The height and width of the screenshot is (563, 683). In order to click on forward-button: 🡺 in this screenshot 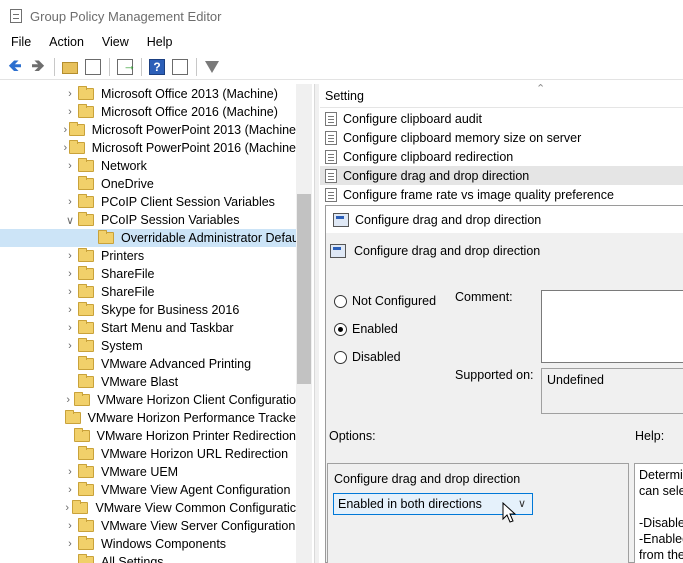, I will do `click(38, 67)`.